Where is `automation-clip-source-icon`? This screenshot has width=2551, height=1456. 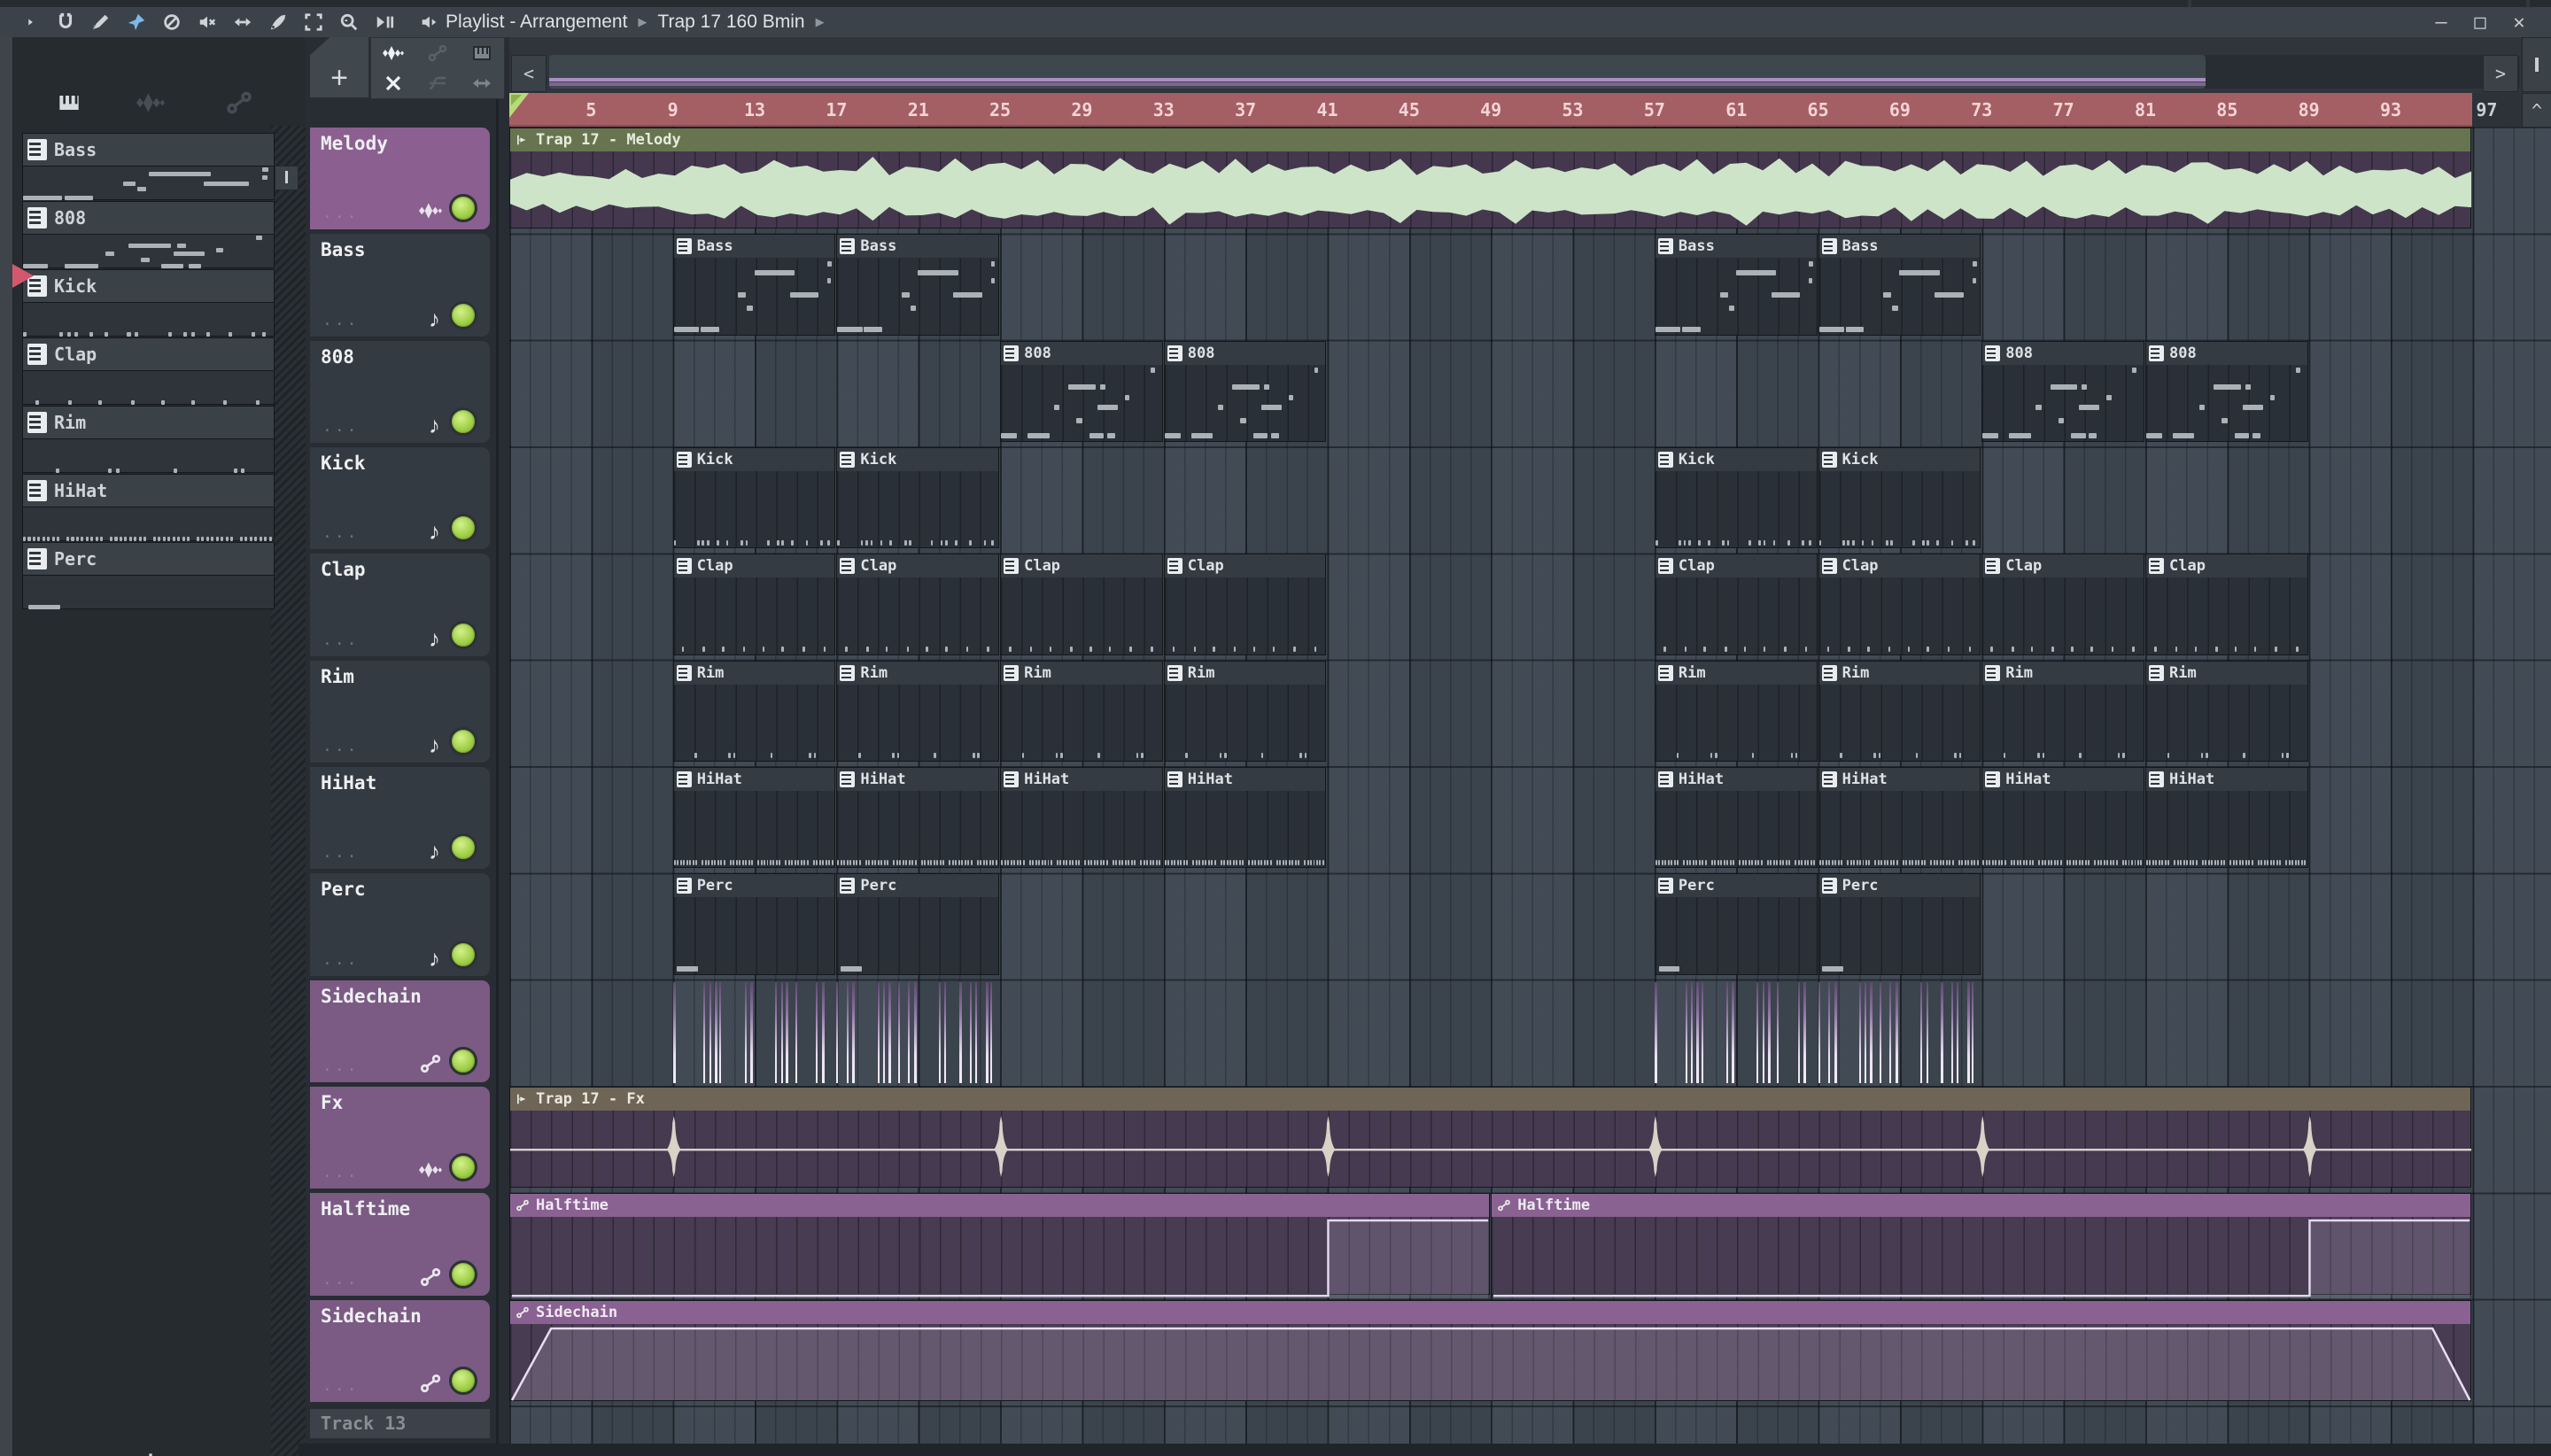 automation-clip-source-icon is located at coordinates (437, 53).